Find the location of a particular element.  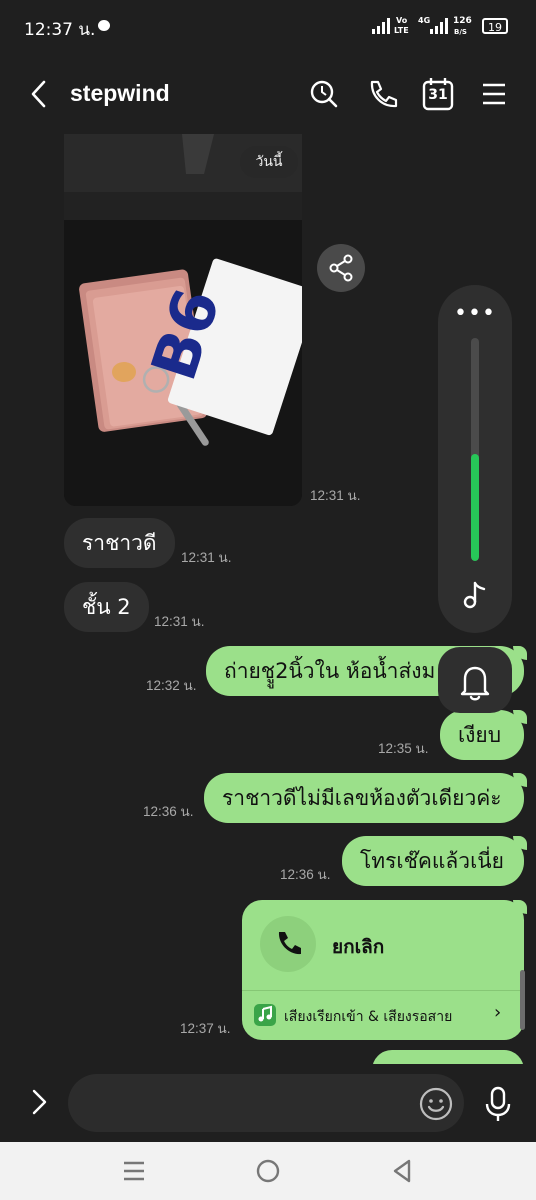

recent-apps-icon is located at coordinates (134, 1171).